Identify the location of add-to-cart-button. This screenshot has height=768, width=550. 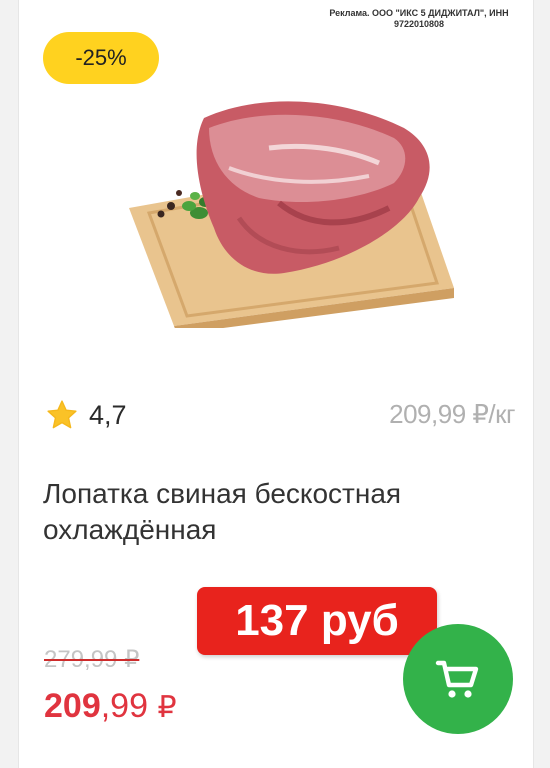
(458, 679).